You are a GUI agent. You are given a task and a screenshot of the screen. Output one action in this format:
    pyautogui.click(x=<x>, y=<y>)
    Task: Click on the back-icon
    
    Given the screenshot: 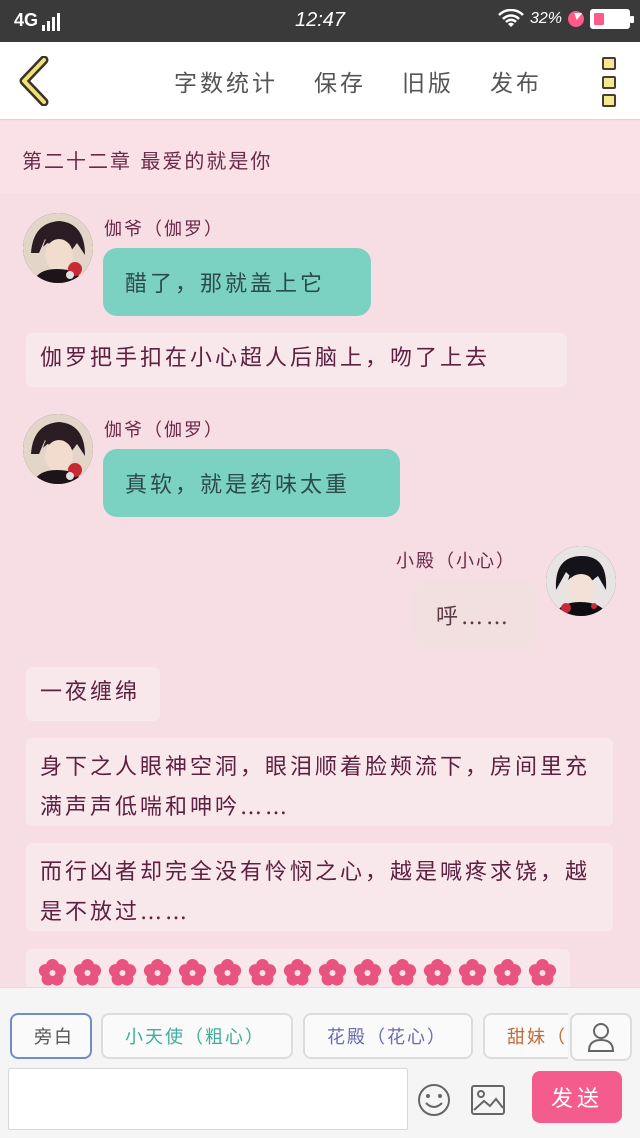 What is the action you would take?
    pyautogui.click(x=34, y=81)
    